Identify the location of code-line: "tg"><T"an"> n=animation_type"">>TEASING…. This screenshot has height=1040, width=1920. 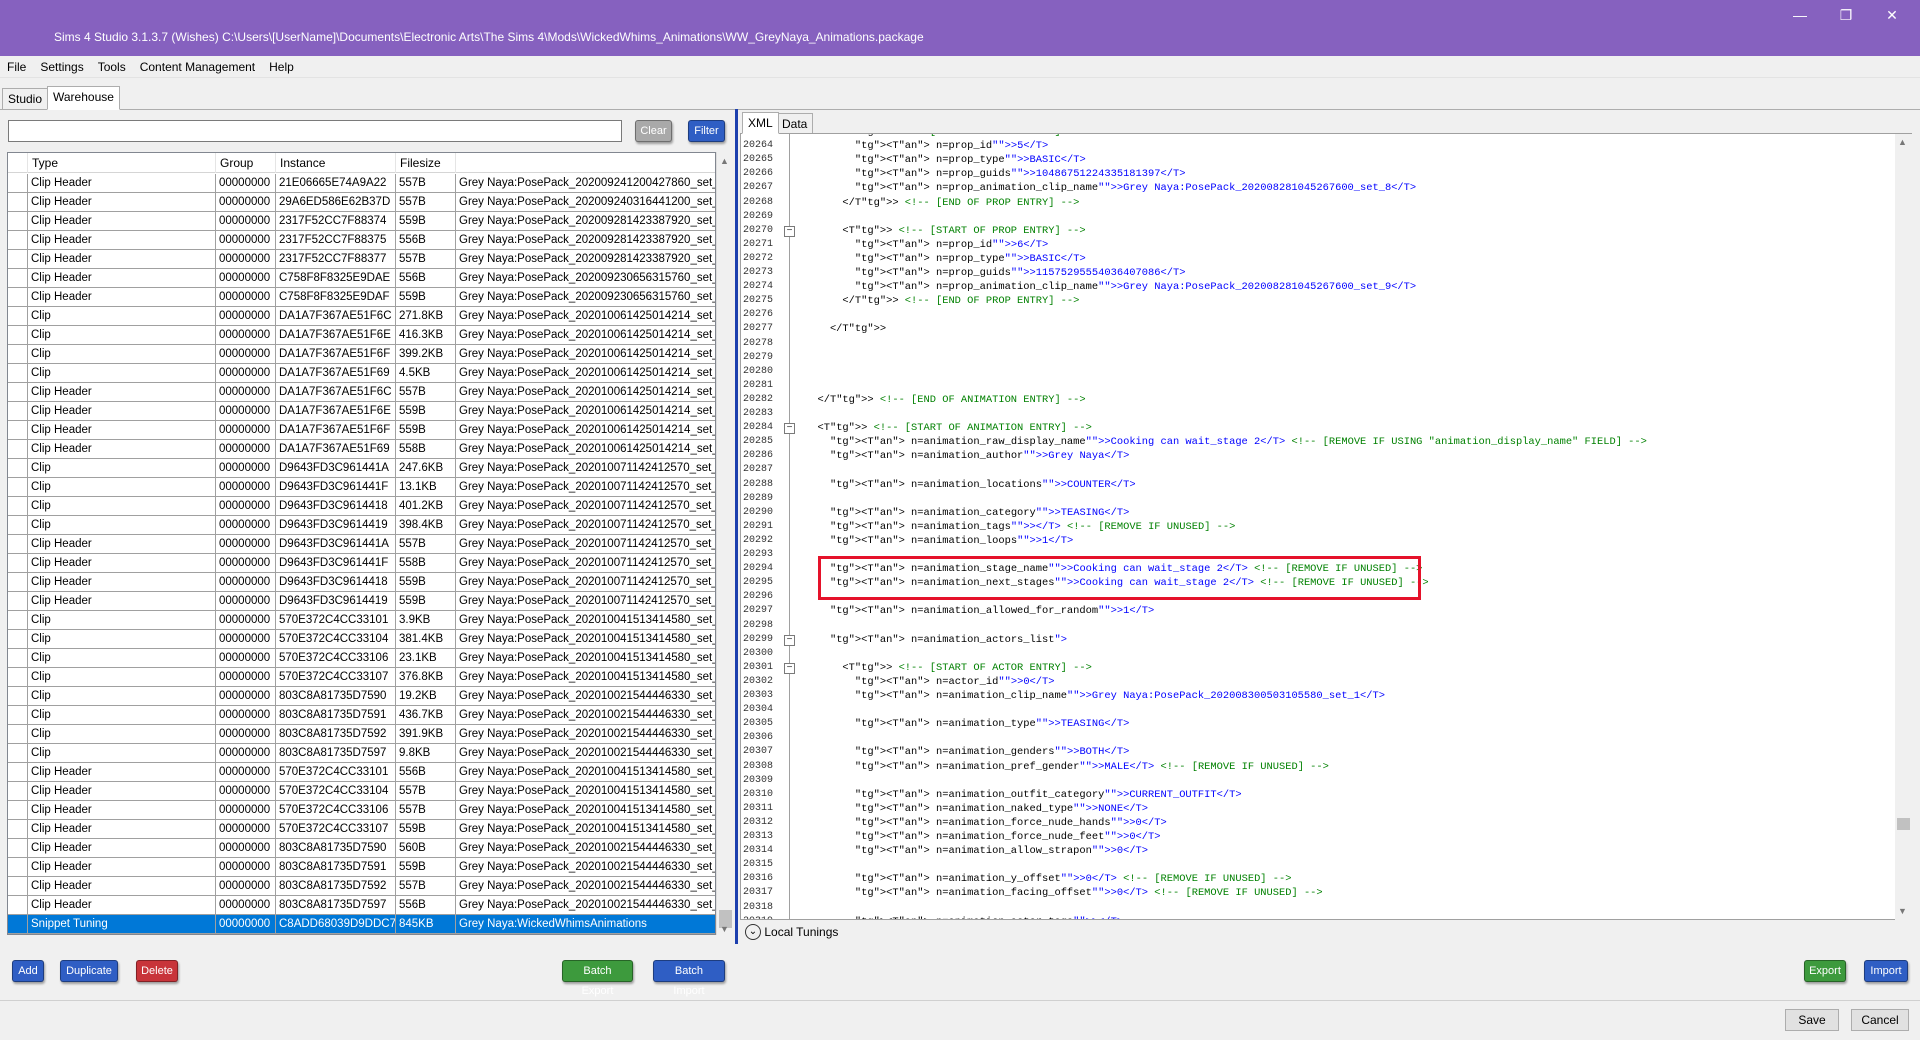
(967, 724).